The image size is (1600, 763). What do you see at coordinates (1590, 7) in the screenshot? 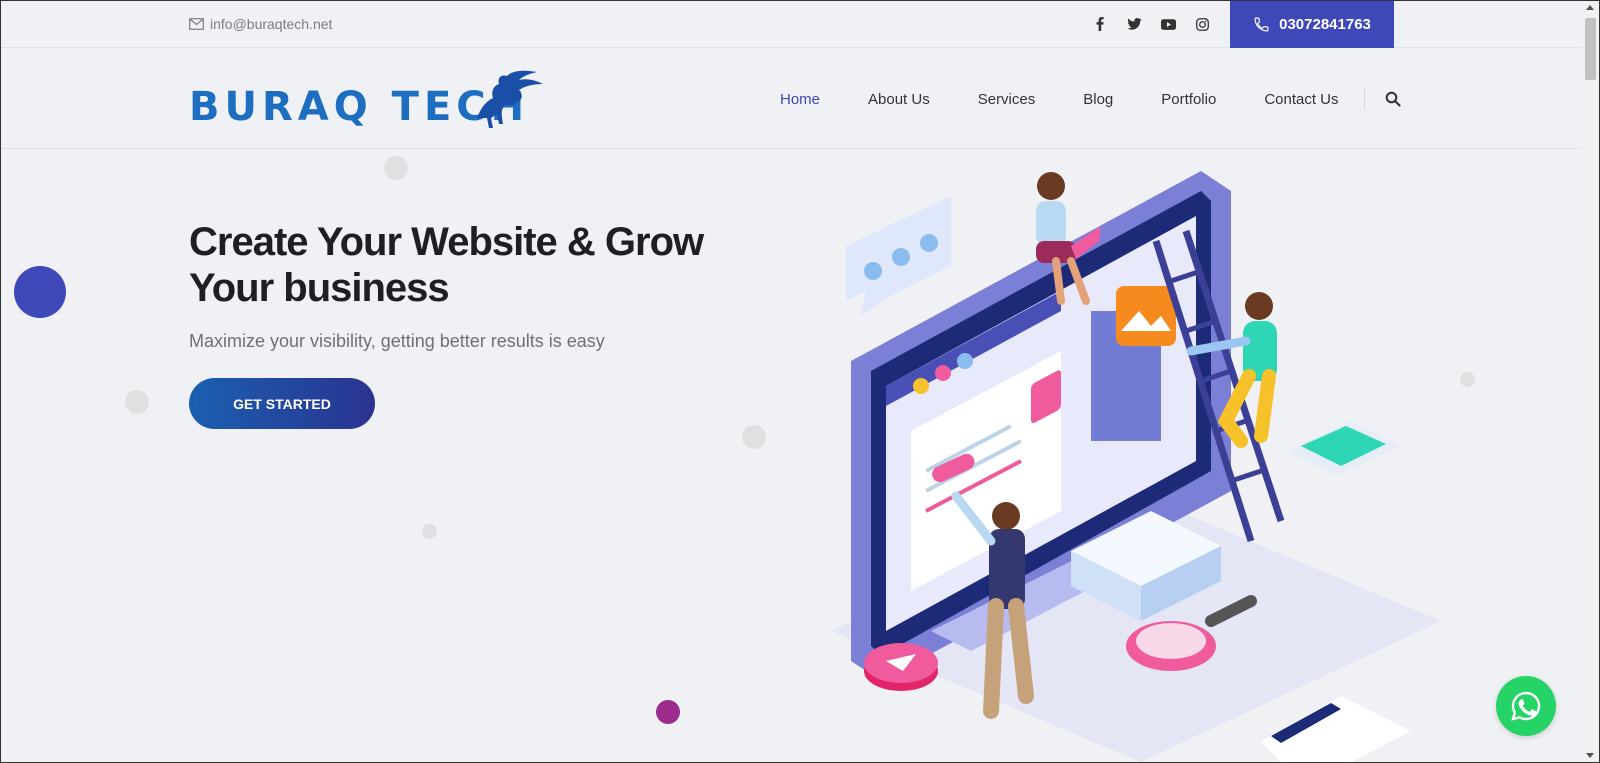
I see `scroll-up-arrow` at bounding box center [1590, 7].